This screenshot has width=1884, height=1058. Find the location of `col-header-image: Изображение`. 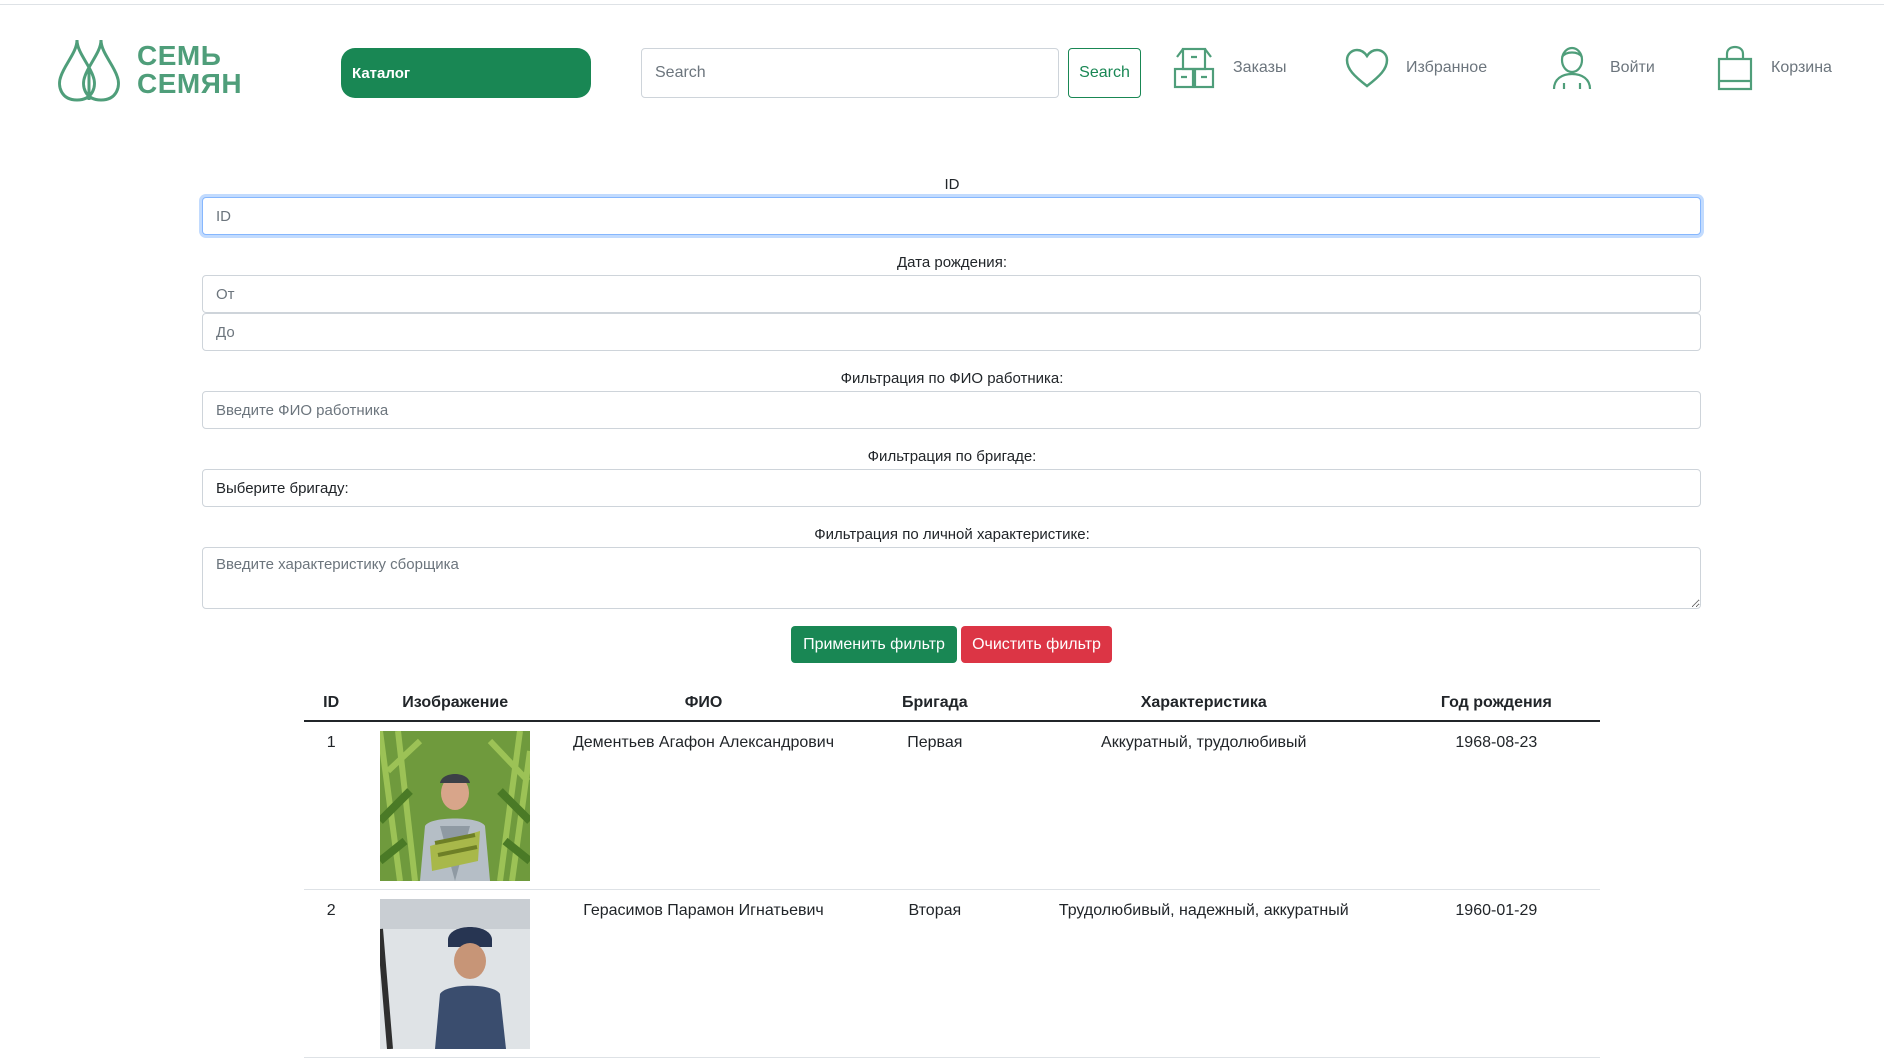

col-header-image: Изображение is located at coordinates (455, 704).